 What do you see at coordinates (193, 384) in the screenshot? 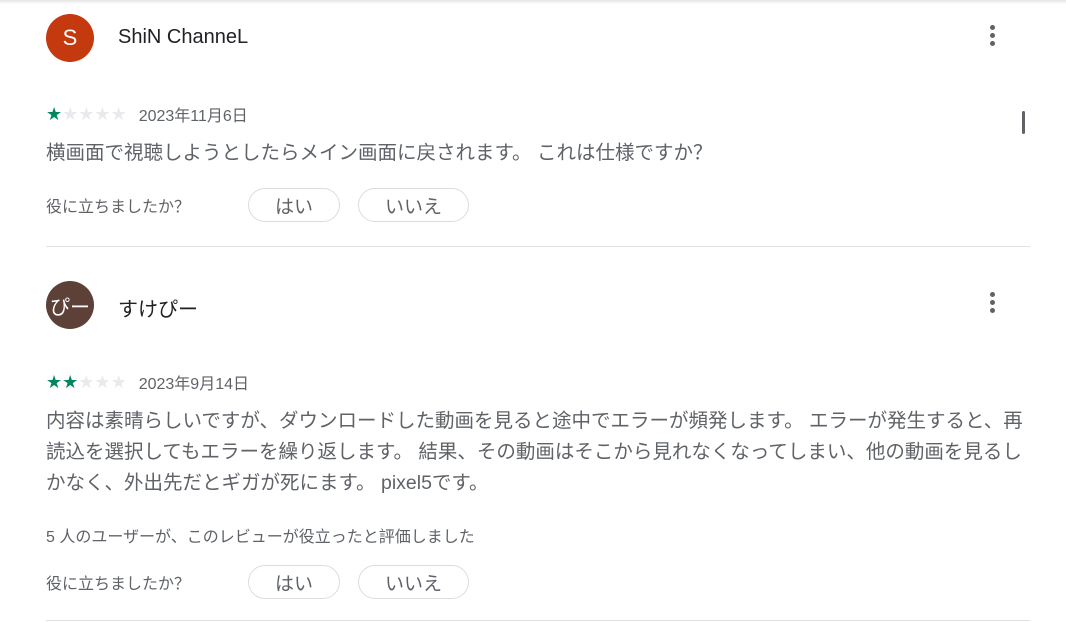
I see `review-date: 2023年9月14日` at bounding box center [193, 384].